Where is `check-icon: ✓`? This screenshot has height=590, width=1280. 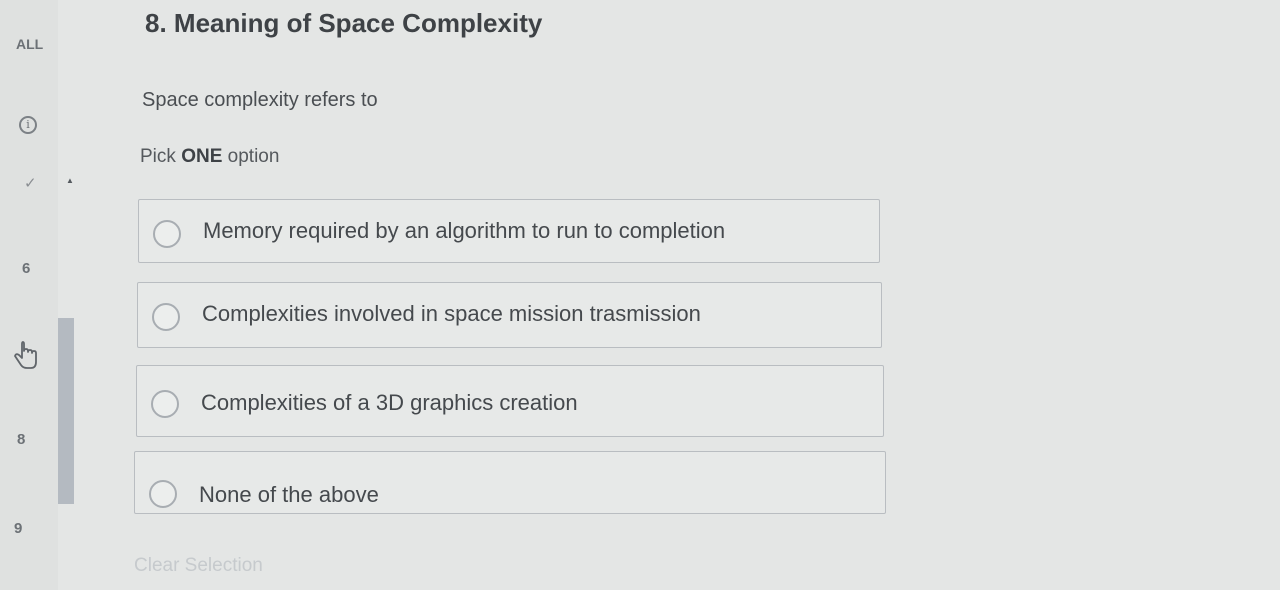
check-icon: ✓ is located at coordinates (30, 183).